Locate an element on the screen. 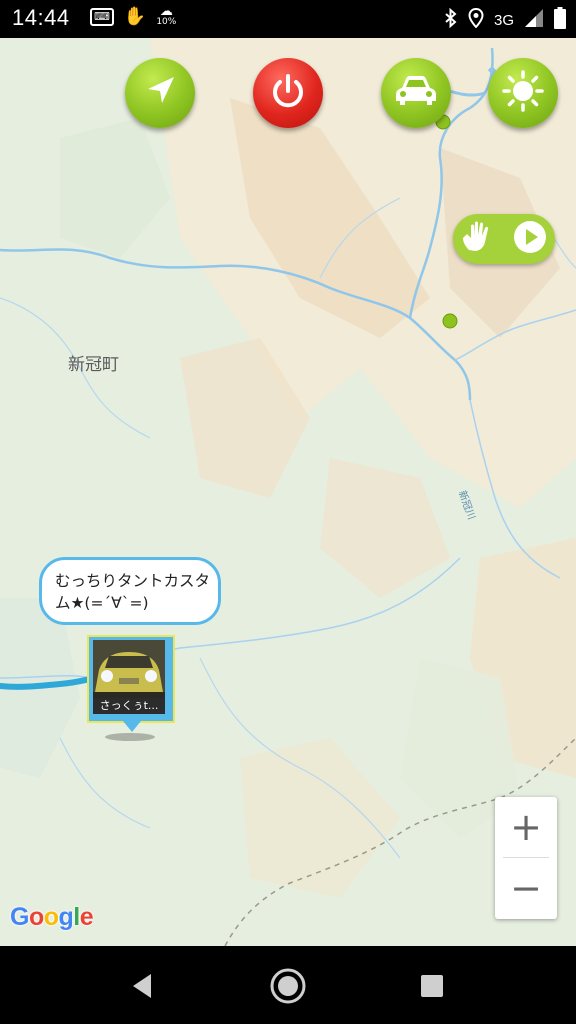 The width and height of the screenshot is (576, 1024). status-time: 14:44 is located at coordinates (41, 17).